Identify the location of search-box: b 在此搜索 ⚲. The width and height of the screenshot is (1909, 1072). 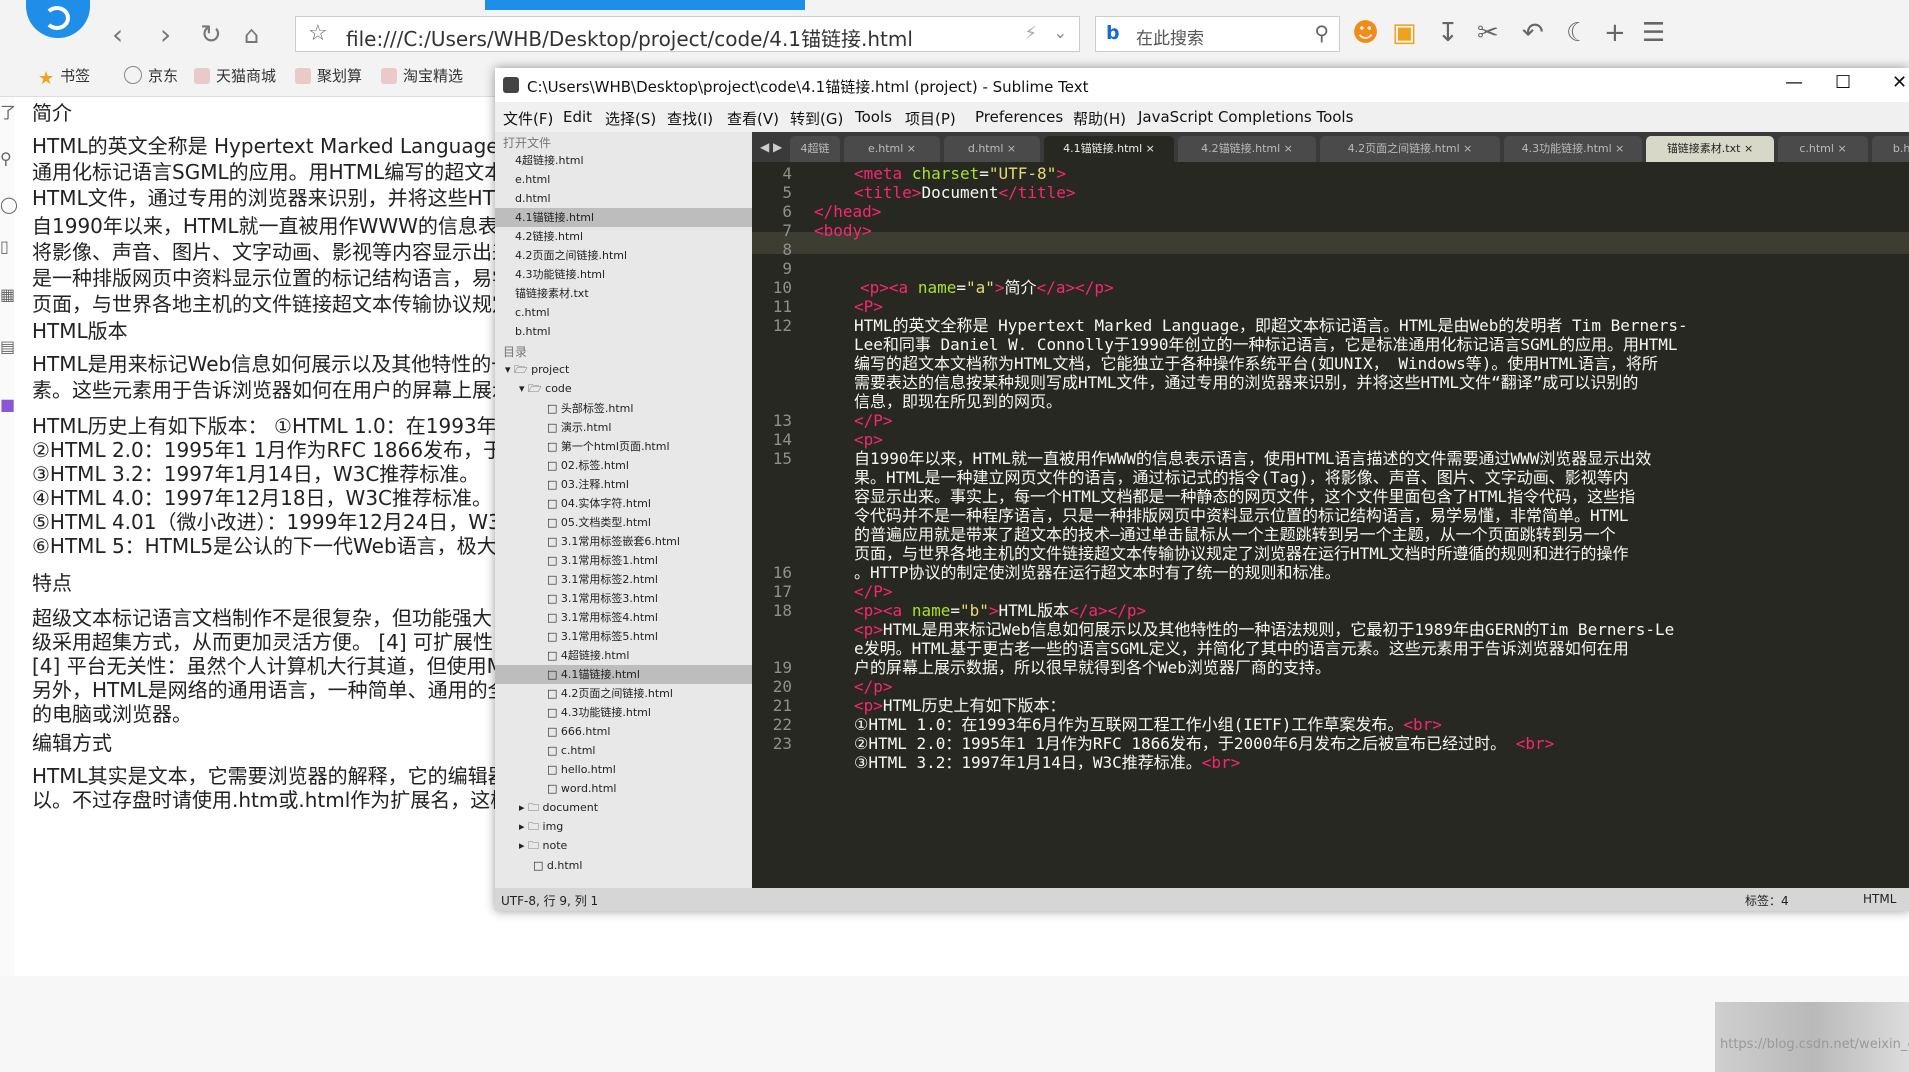
(1217, 34).